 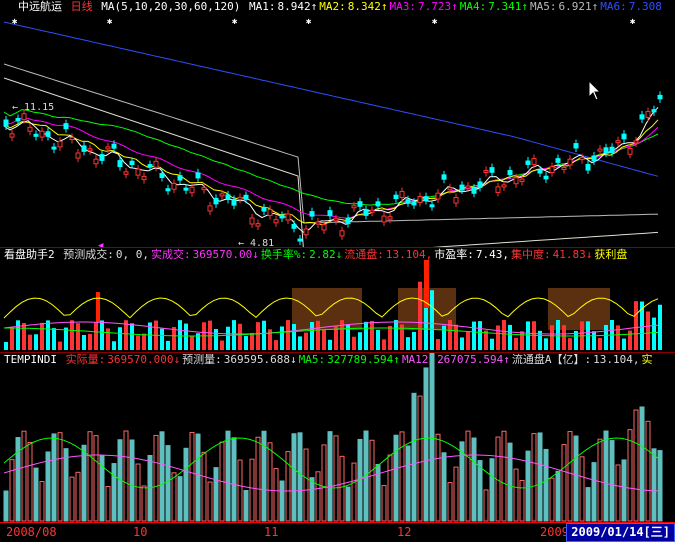 I want to click on date-readout: 2009/01/14[三], so click(x=620, y=532).